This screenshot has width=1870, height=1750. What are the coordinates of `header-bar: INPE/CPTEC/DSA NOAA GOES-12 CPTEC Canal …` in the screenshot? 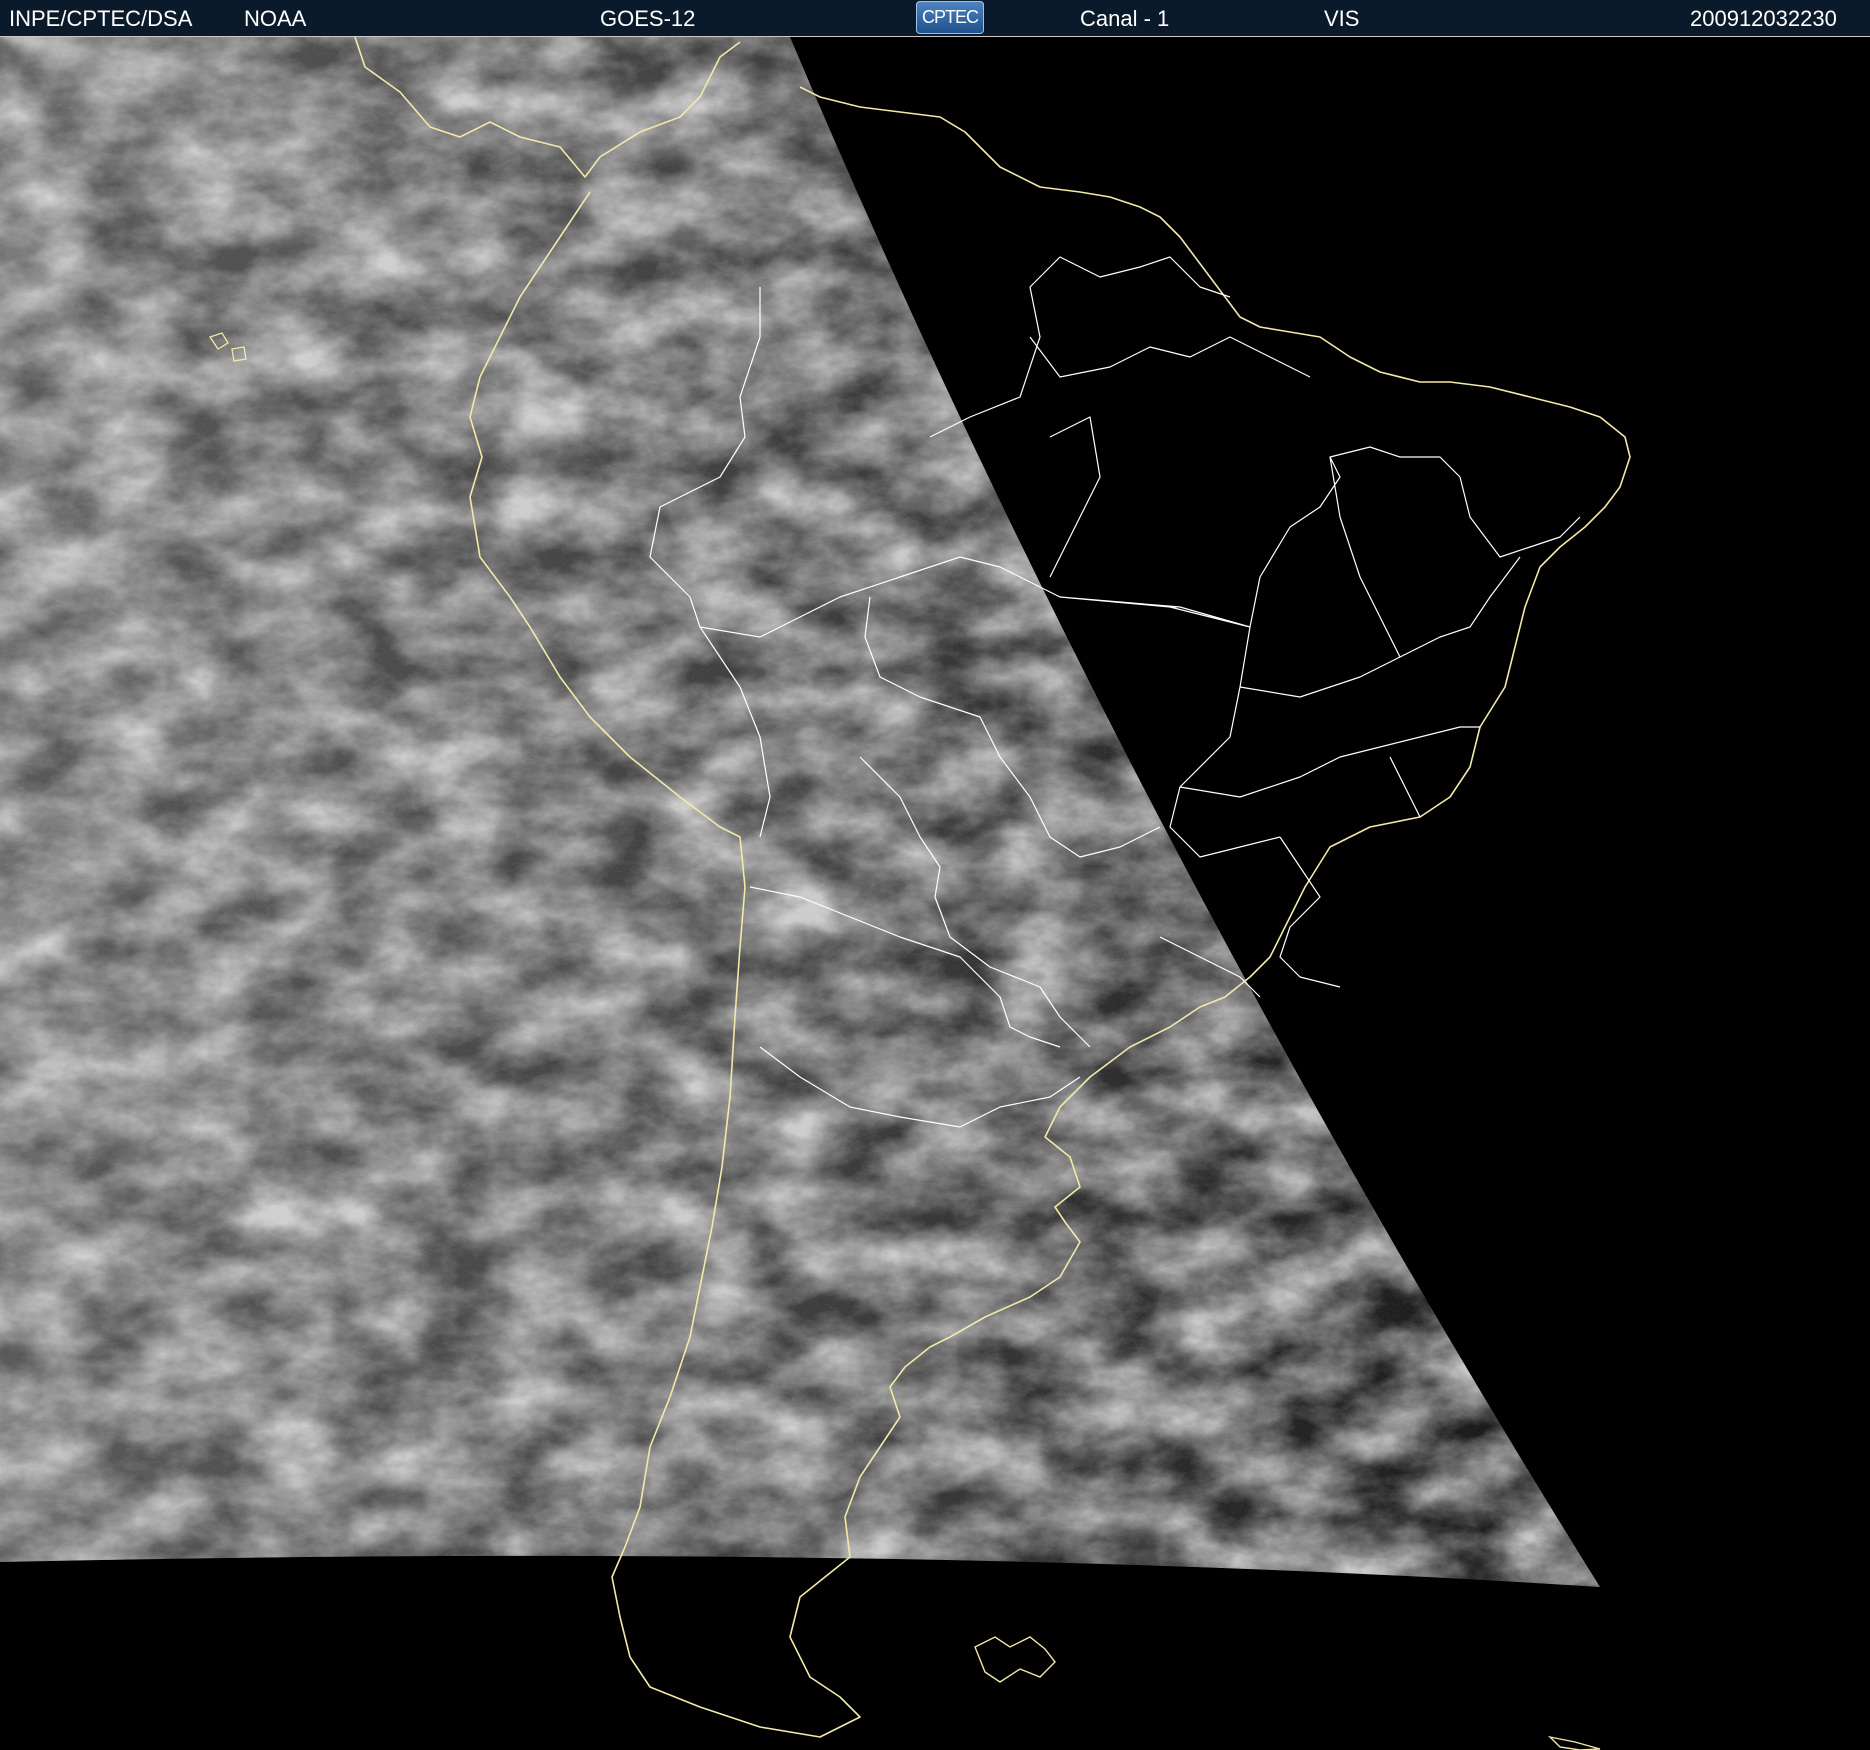 It's located at (935, 18).